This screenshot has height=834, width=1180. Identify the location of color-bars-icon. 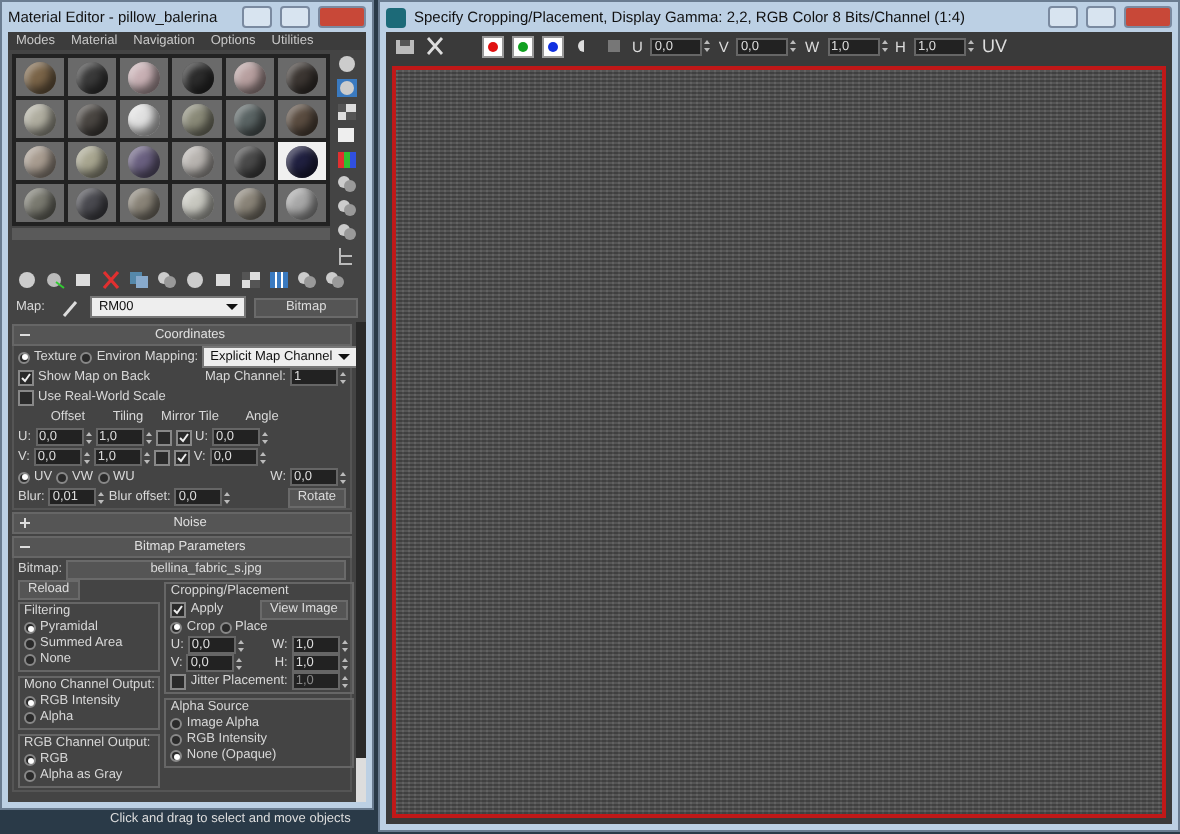
(347, 160).